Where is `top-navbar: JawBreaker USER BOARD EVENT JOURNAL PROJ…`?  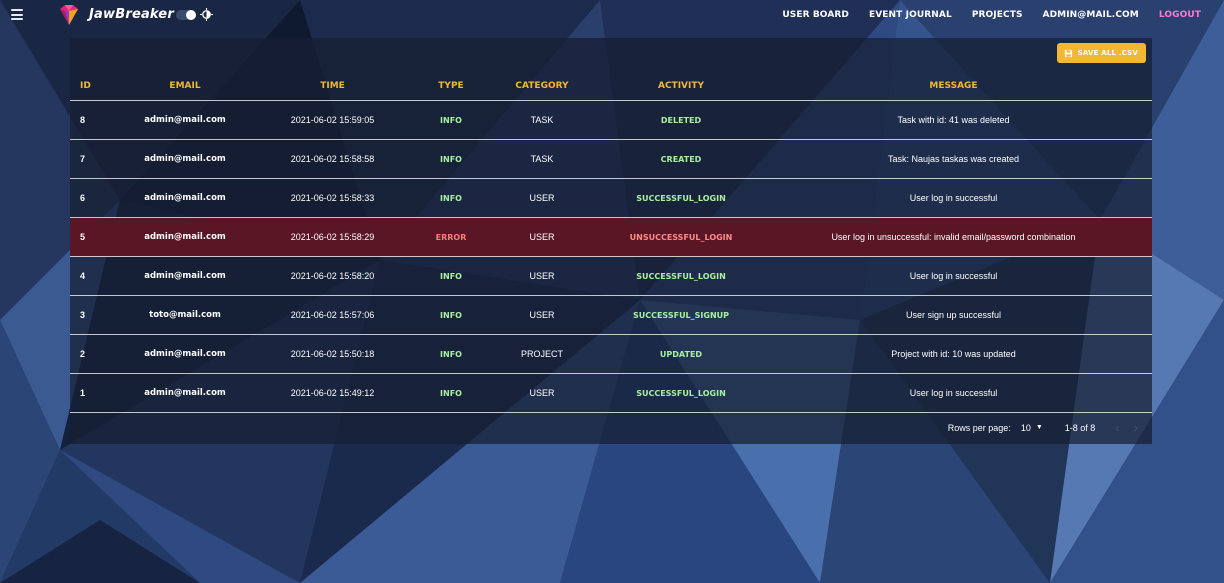
top-navbar: JawBreaker USER BOARD EVENT JOURNAL PROJ… is located at coordinates (612, 15).